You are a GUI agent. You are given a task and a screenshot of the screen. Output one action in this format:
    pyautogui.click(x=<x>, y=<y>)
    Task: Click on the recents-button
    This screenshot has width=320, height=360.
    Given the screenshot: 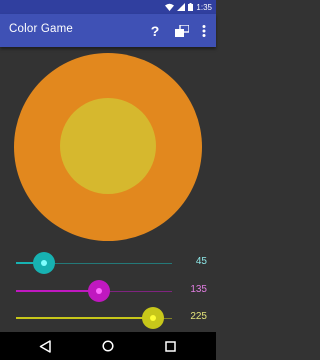 What is the action you would take?
    pyautogui.click(x=170, y=346)
    